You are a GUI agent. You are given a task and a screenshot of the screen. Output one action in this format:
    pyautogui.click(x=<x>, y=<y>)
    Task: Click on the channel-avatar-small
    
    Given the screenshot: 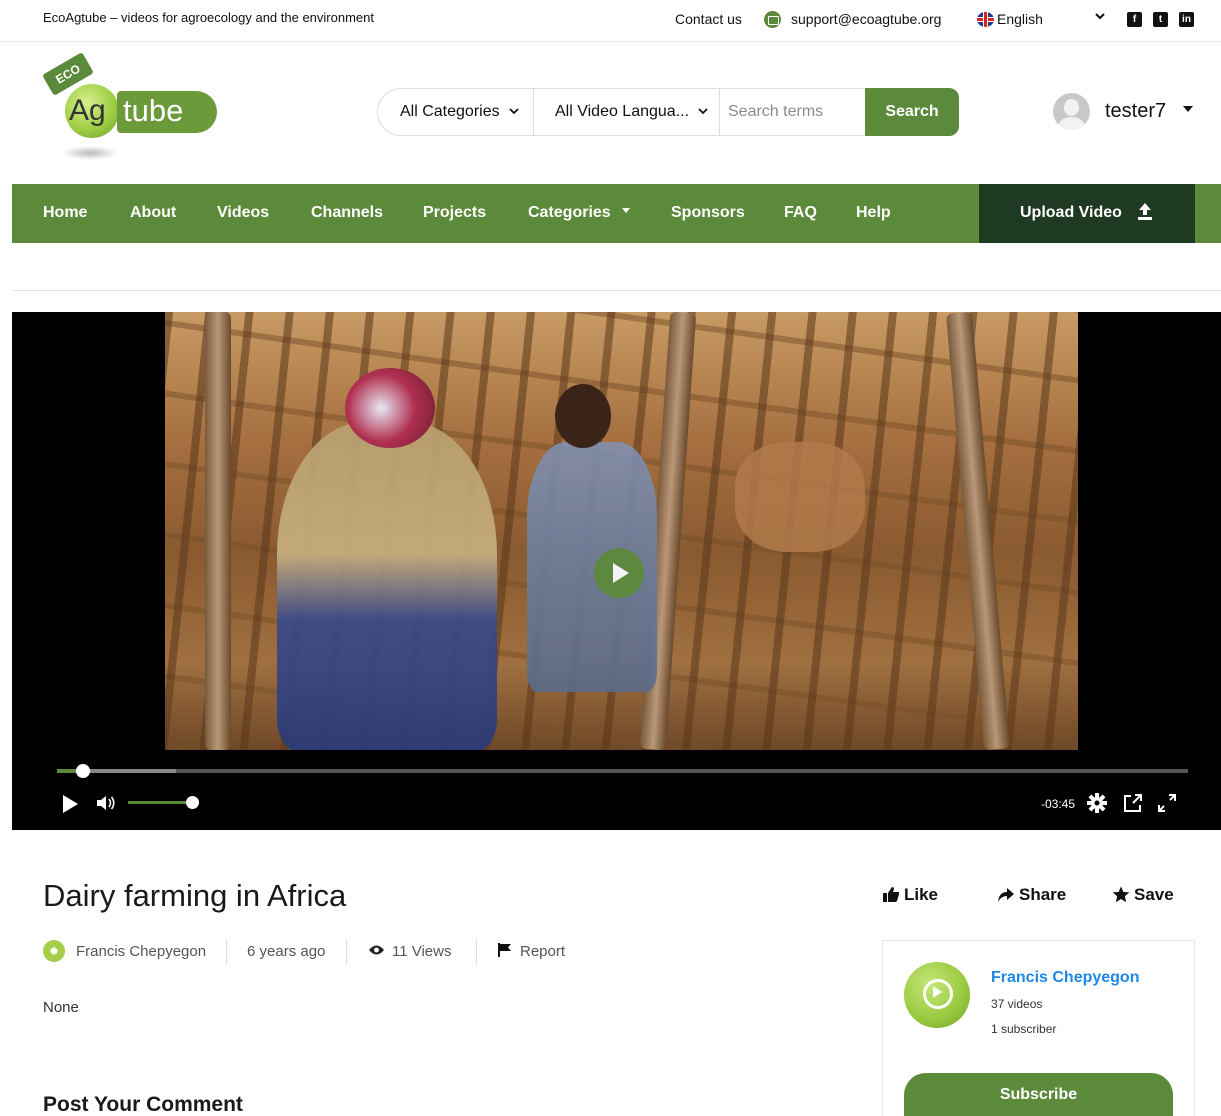 What is the action you would take?
    pyautogui.click(x=54, y=951)
    